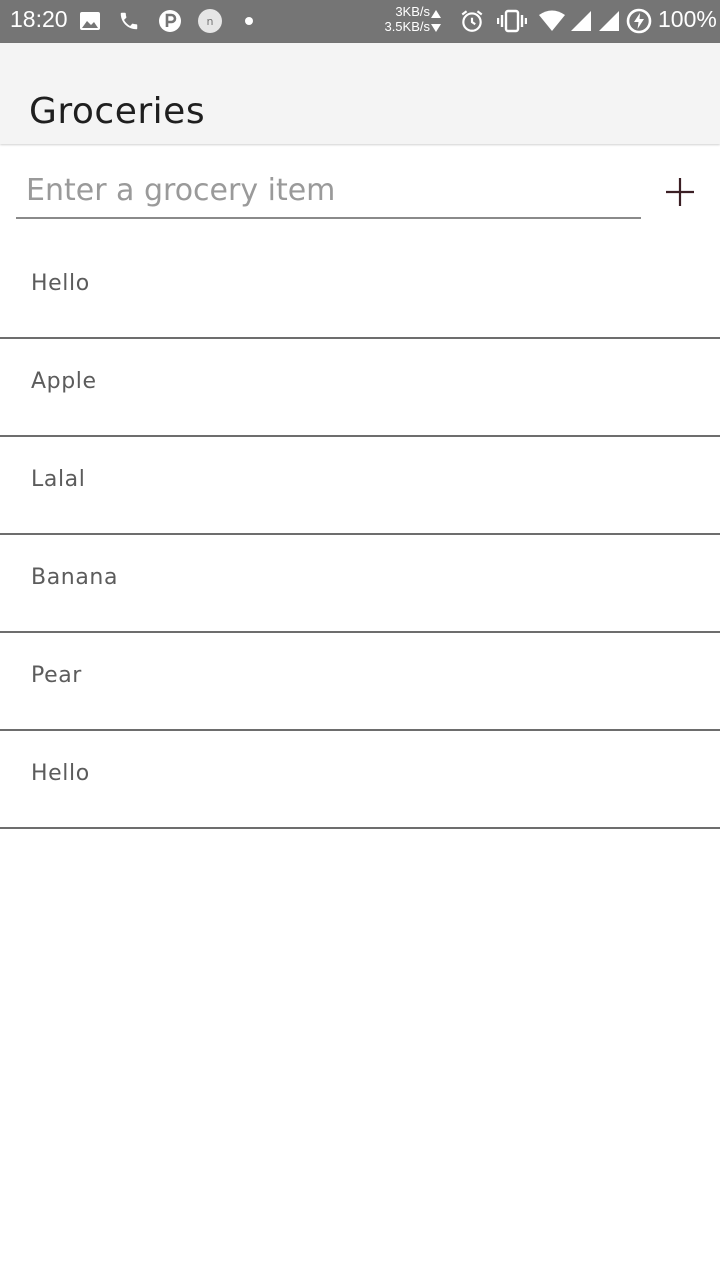 Image resolution: width=720 pixels, height=1280 pixels. I want to click on alarm-icon, so click(472, 21).